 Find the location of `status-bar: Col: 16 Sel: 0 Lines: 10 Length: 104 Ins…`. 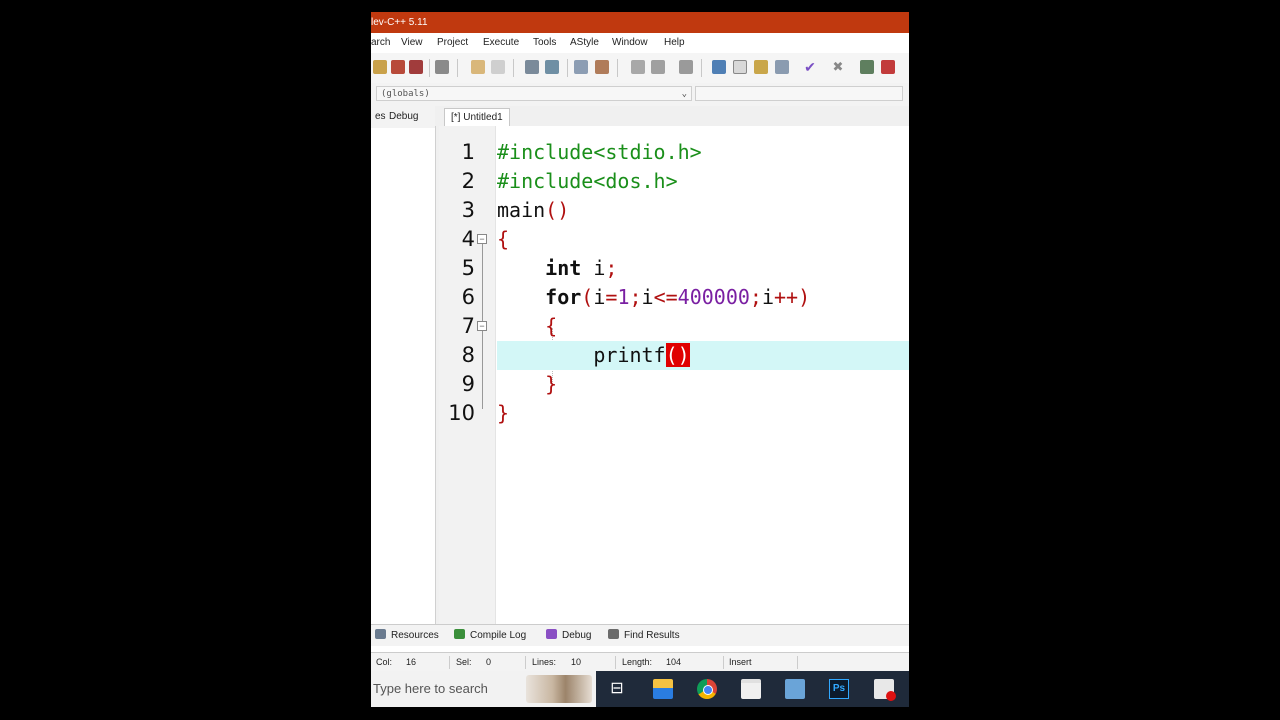

status-bar: Col: 16 Sel: 0 Lines: 10 Length: 104 Ins… is located at coordinates (640, 662).